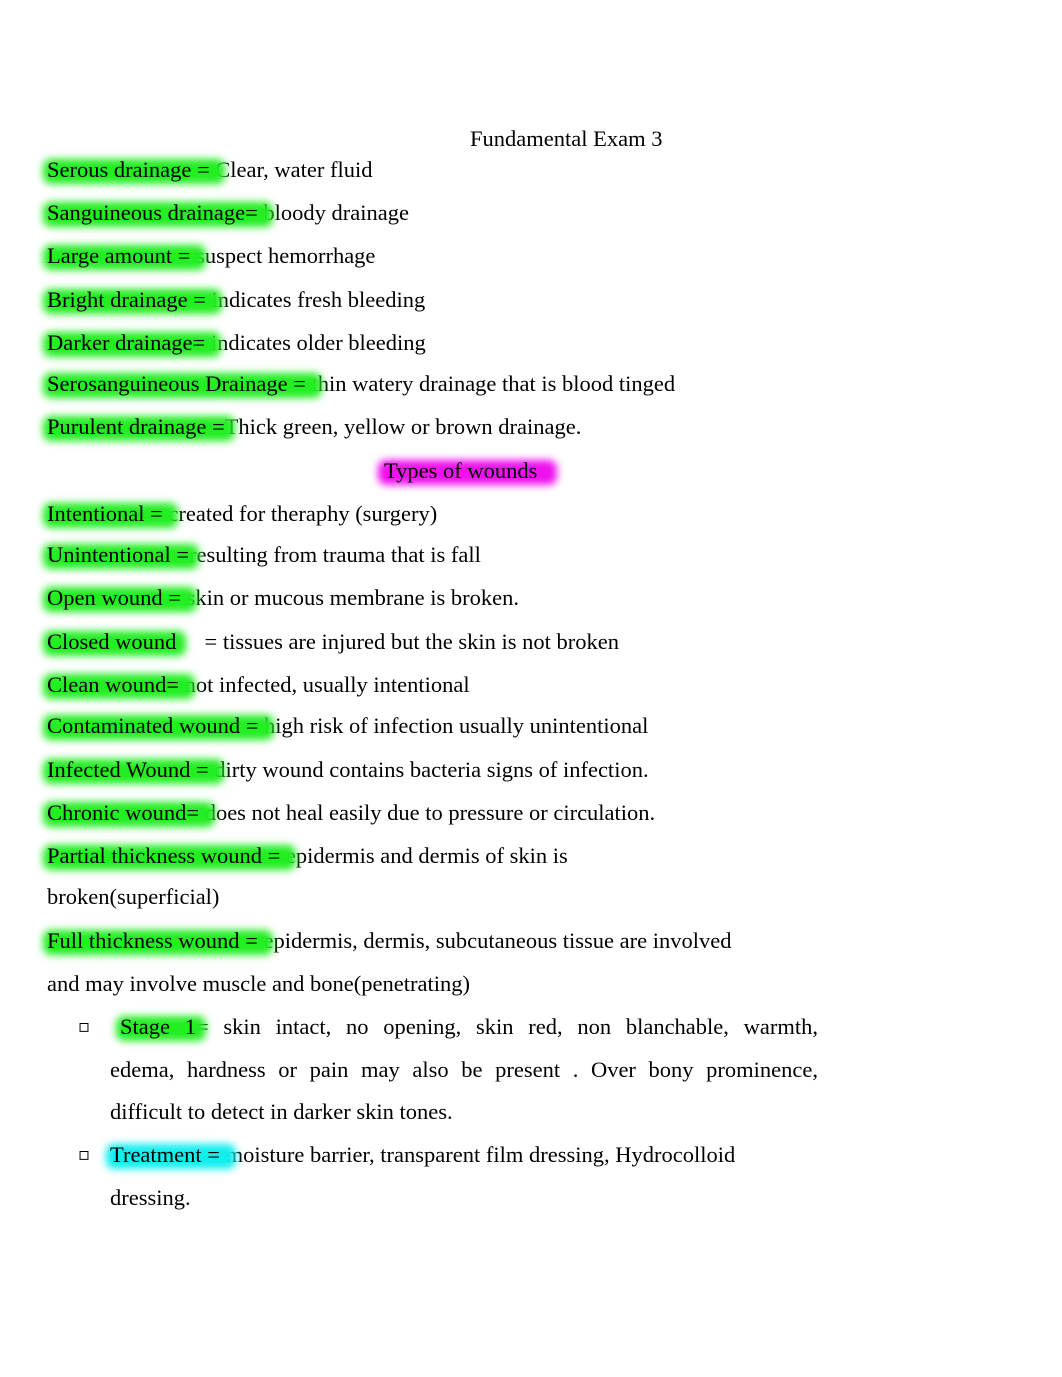 This screenshot has width=1062, height=1377. Describe the element at coordinates (426, 855) in the screenshot. I see `definition: epidermis and dermis of skin is` at that location.